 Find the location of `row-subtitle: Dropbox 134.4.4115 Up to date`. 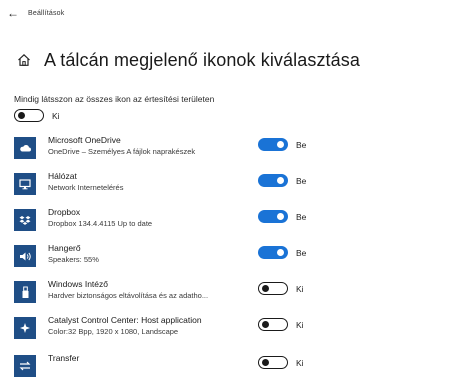

row-subtitle: Dropbox 134.4.4115 Up to date is located at coordinates (100, 223).